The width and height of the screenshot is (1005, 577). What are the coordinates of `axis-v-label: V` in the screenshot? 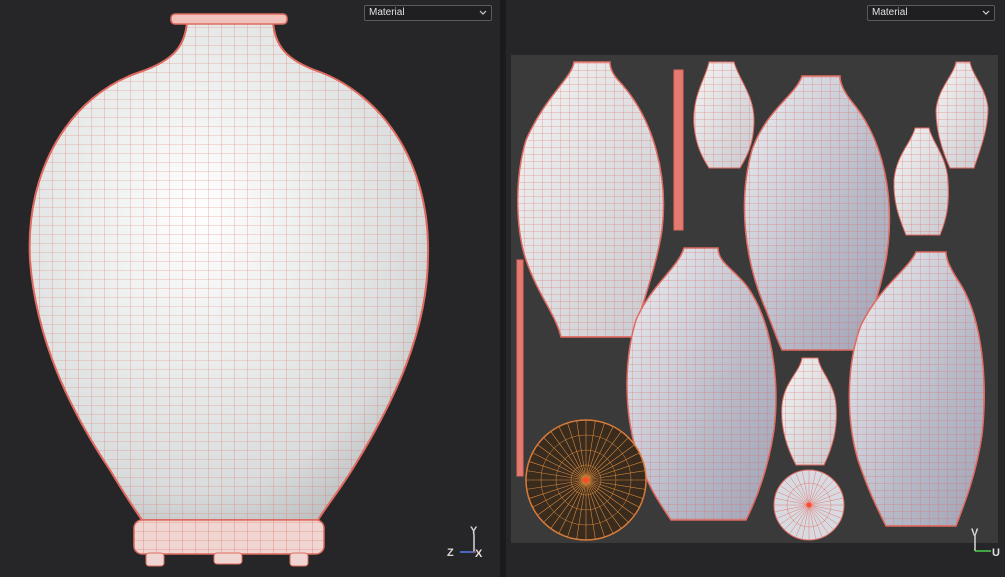 It's located at (975, 533).